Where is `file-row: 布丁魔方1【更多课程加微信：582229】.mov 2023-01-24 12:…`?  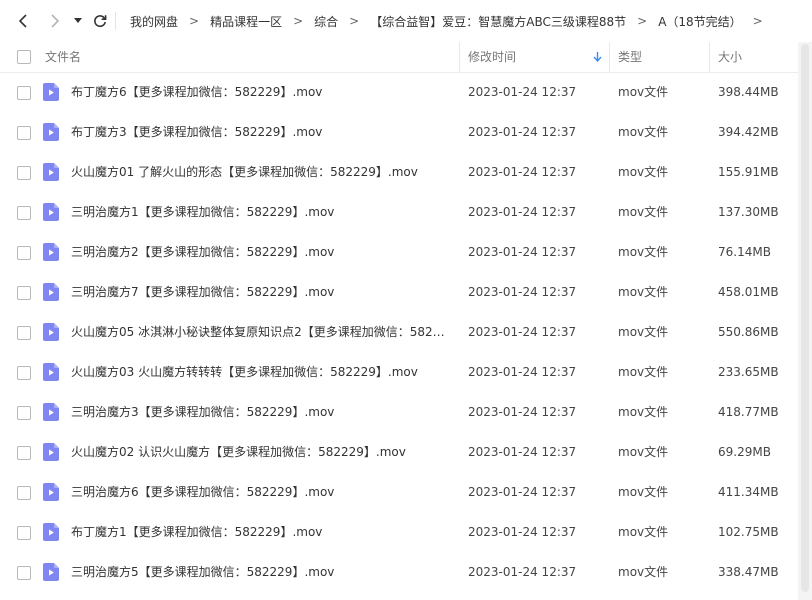 file-row: 布丁魔方1【更多课程加微信：582229】.mov 2023-01-24 12:… is located at coordinates (399, 532).